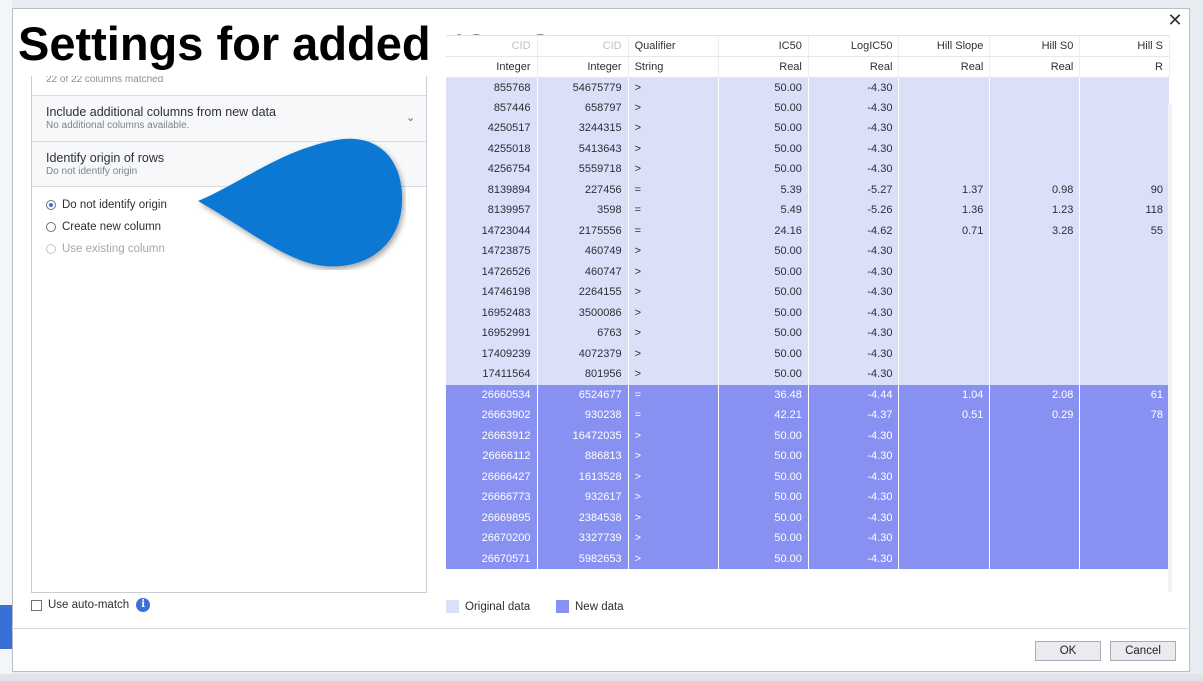 The width and height of the screenshot is (1203, 681). I want to click on table-row: 857446 658797 >50.00 -4.30, so click(808, 107).